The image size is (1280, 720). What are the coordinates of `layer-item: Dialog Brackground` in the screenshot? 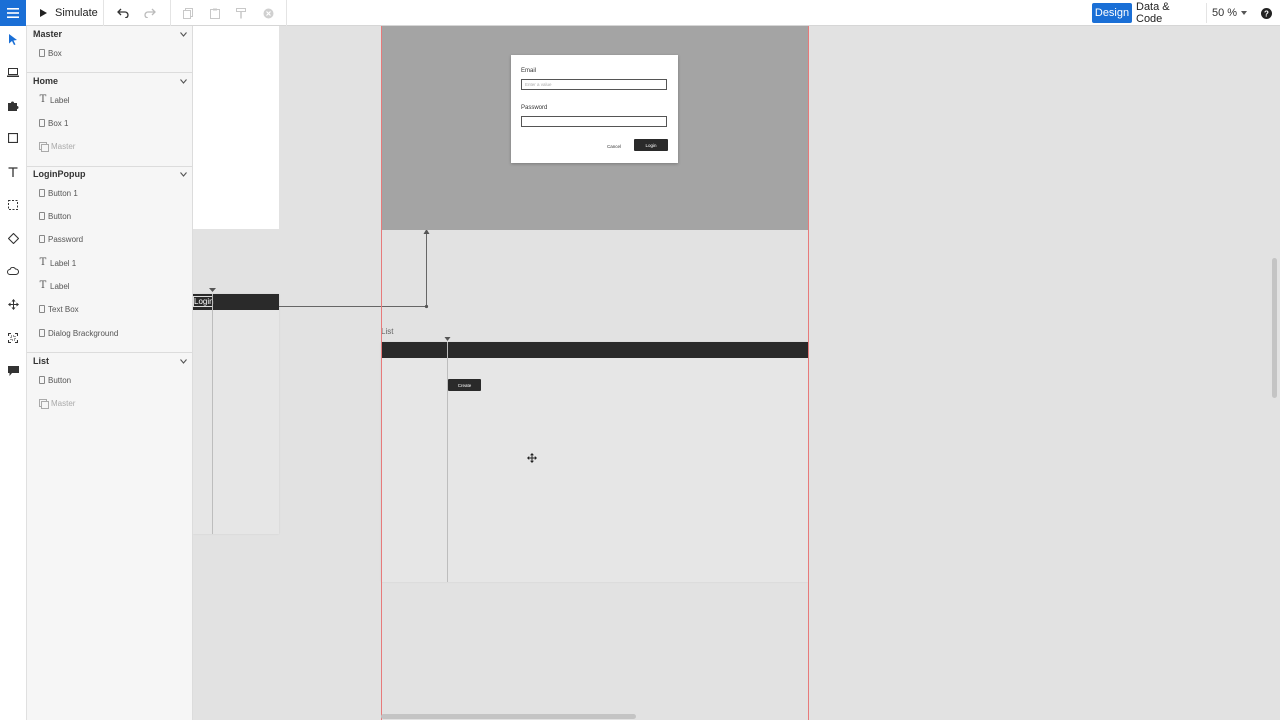 It's located at (78, 333).